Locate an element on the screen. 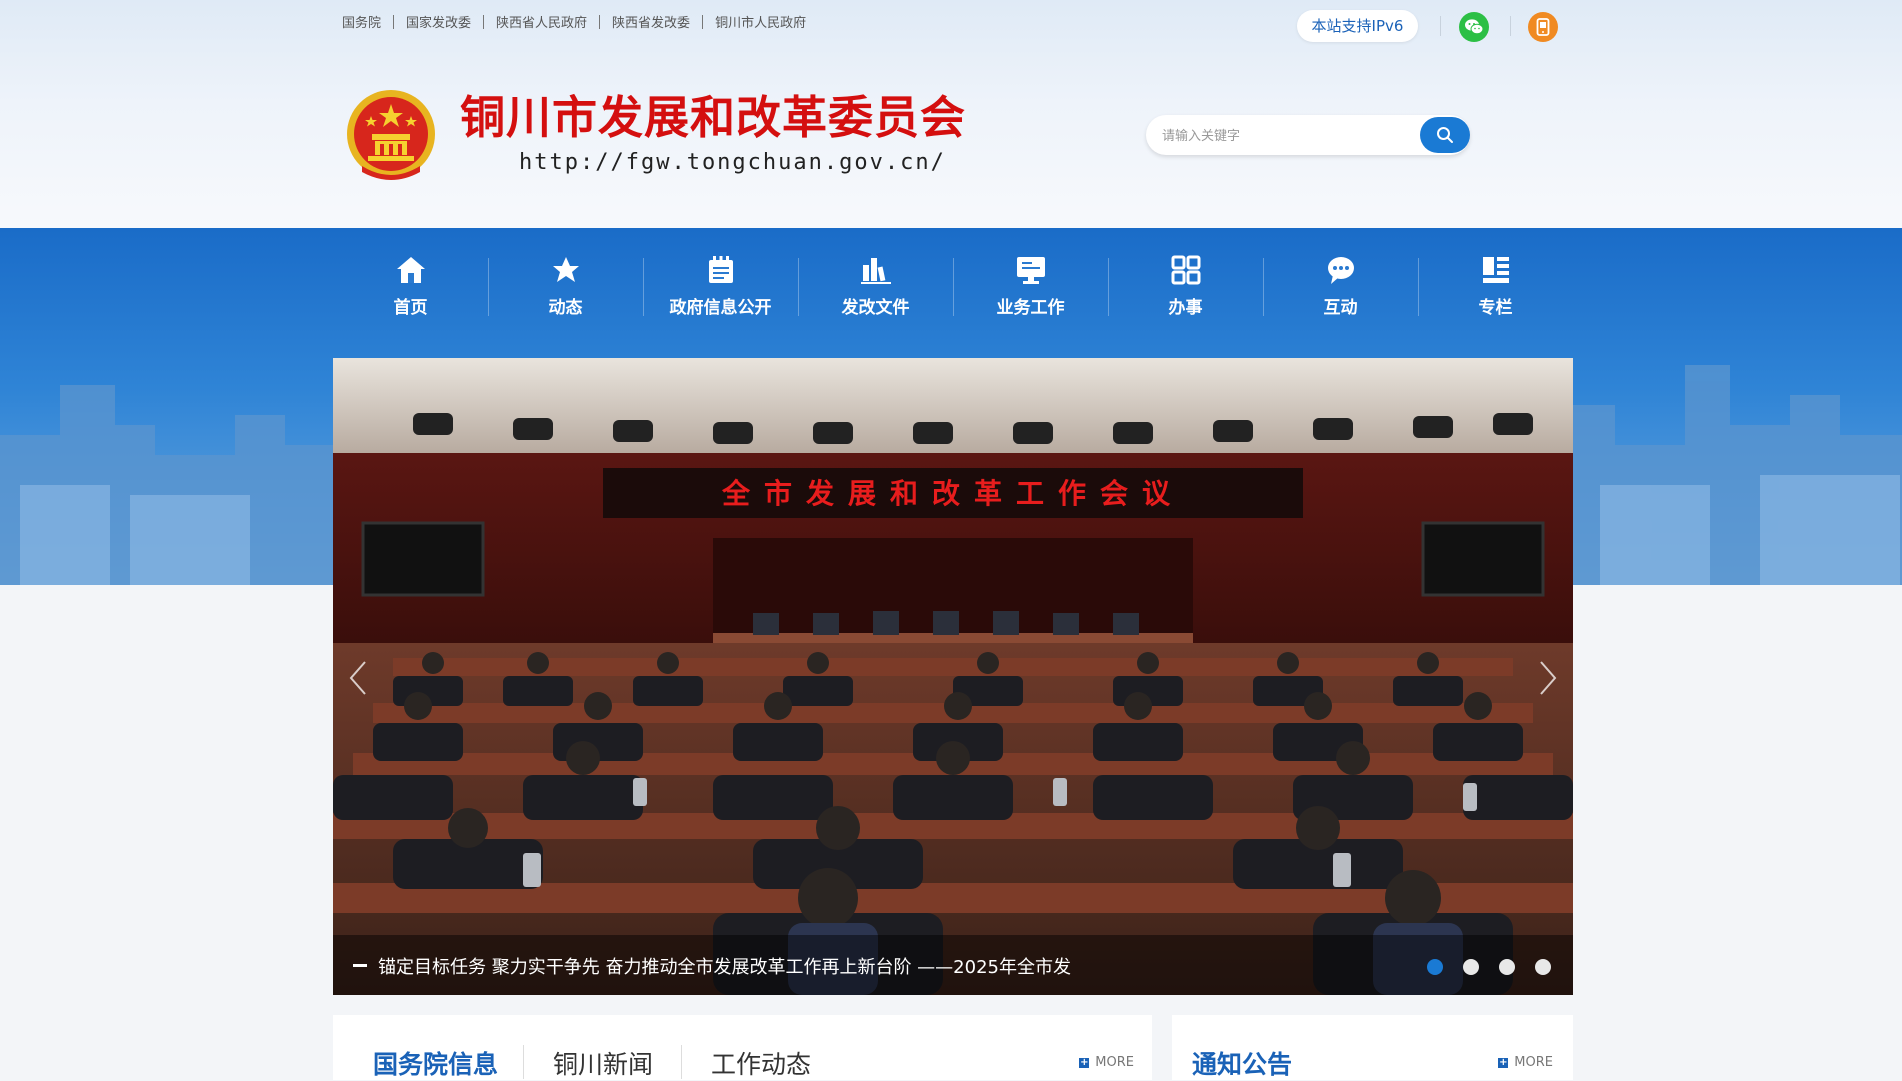  top-link-tongchuan-government: 铜川市人民政府 is located at coordinates (760, 21).